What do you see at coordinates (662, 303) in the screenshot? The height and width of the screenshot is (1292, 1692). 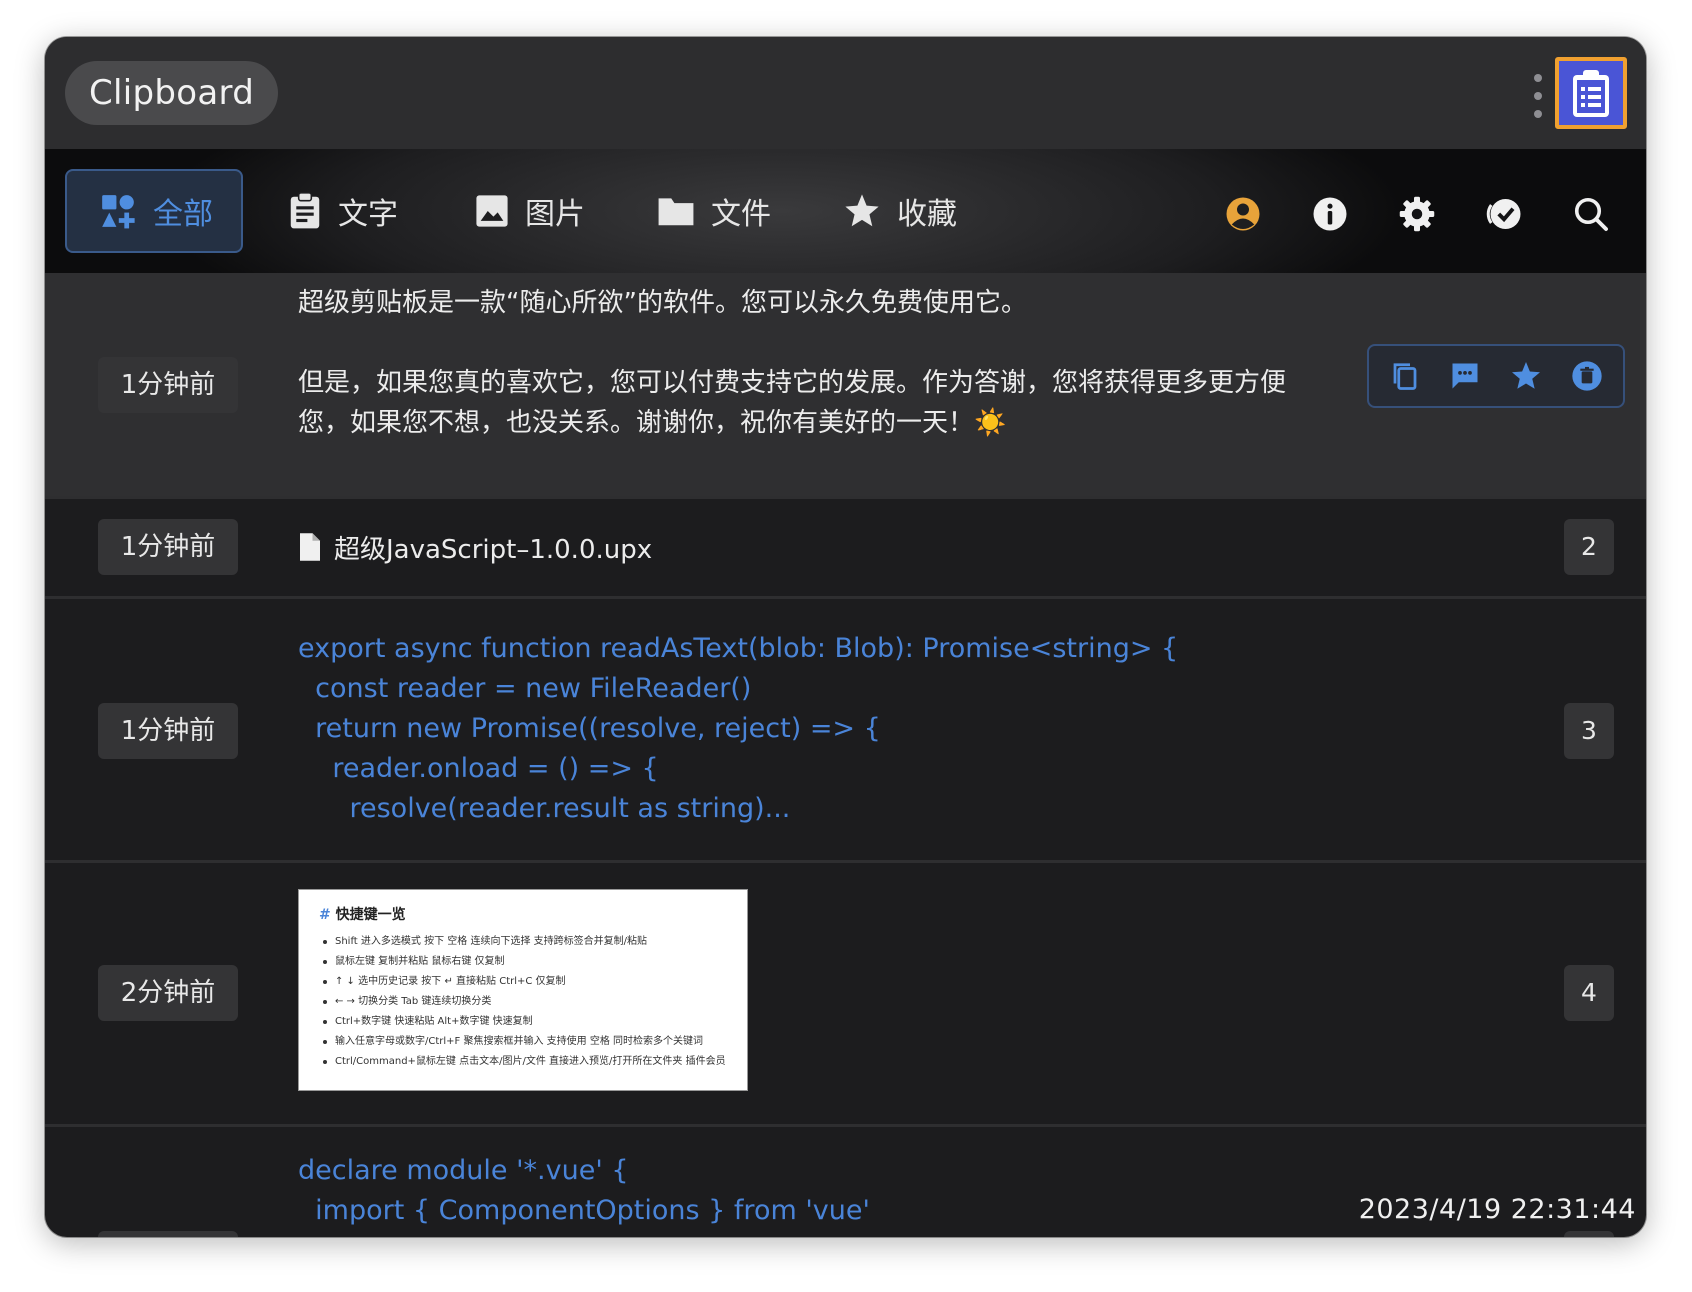 I see `text-line: 超级剪贴板是一款“随心所欲”的软件。您可以永久免费使用它。` at bounding box center [662, 303].